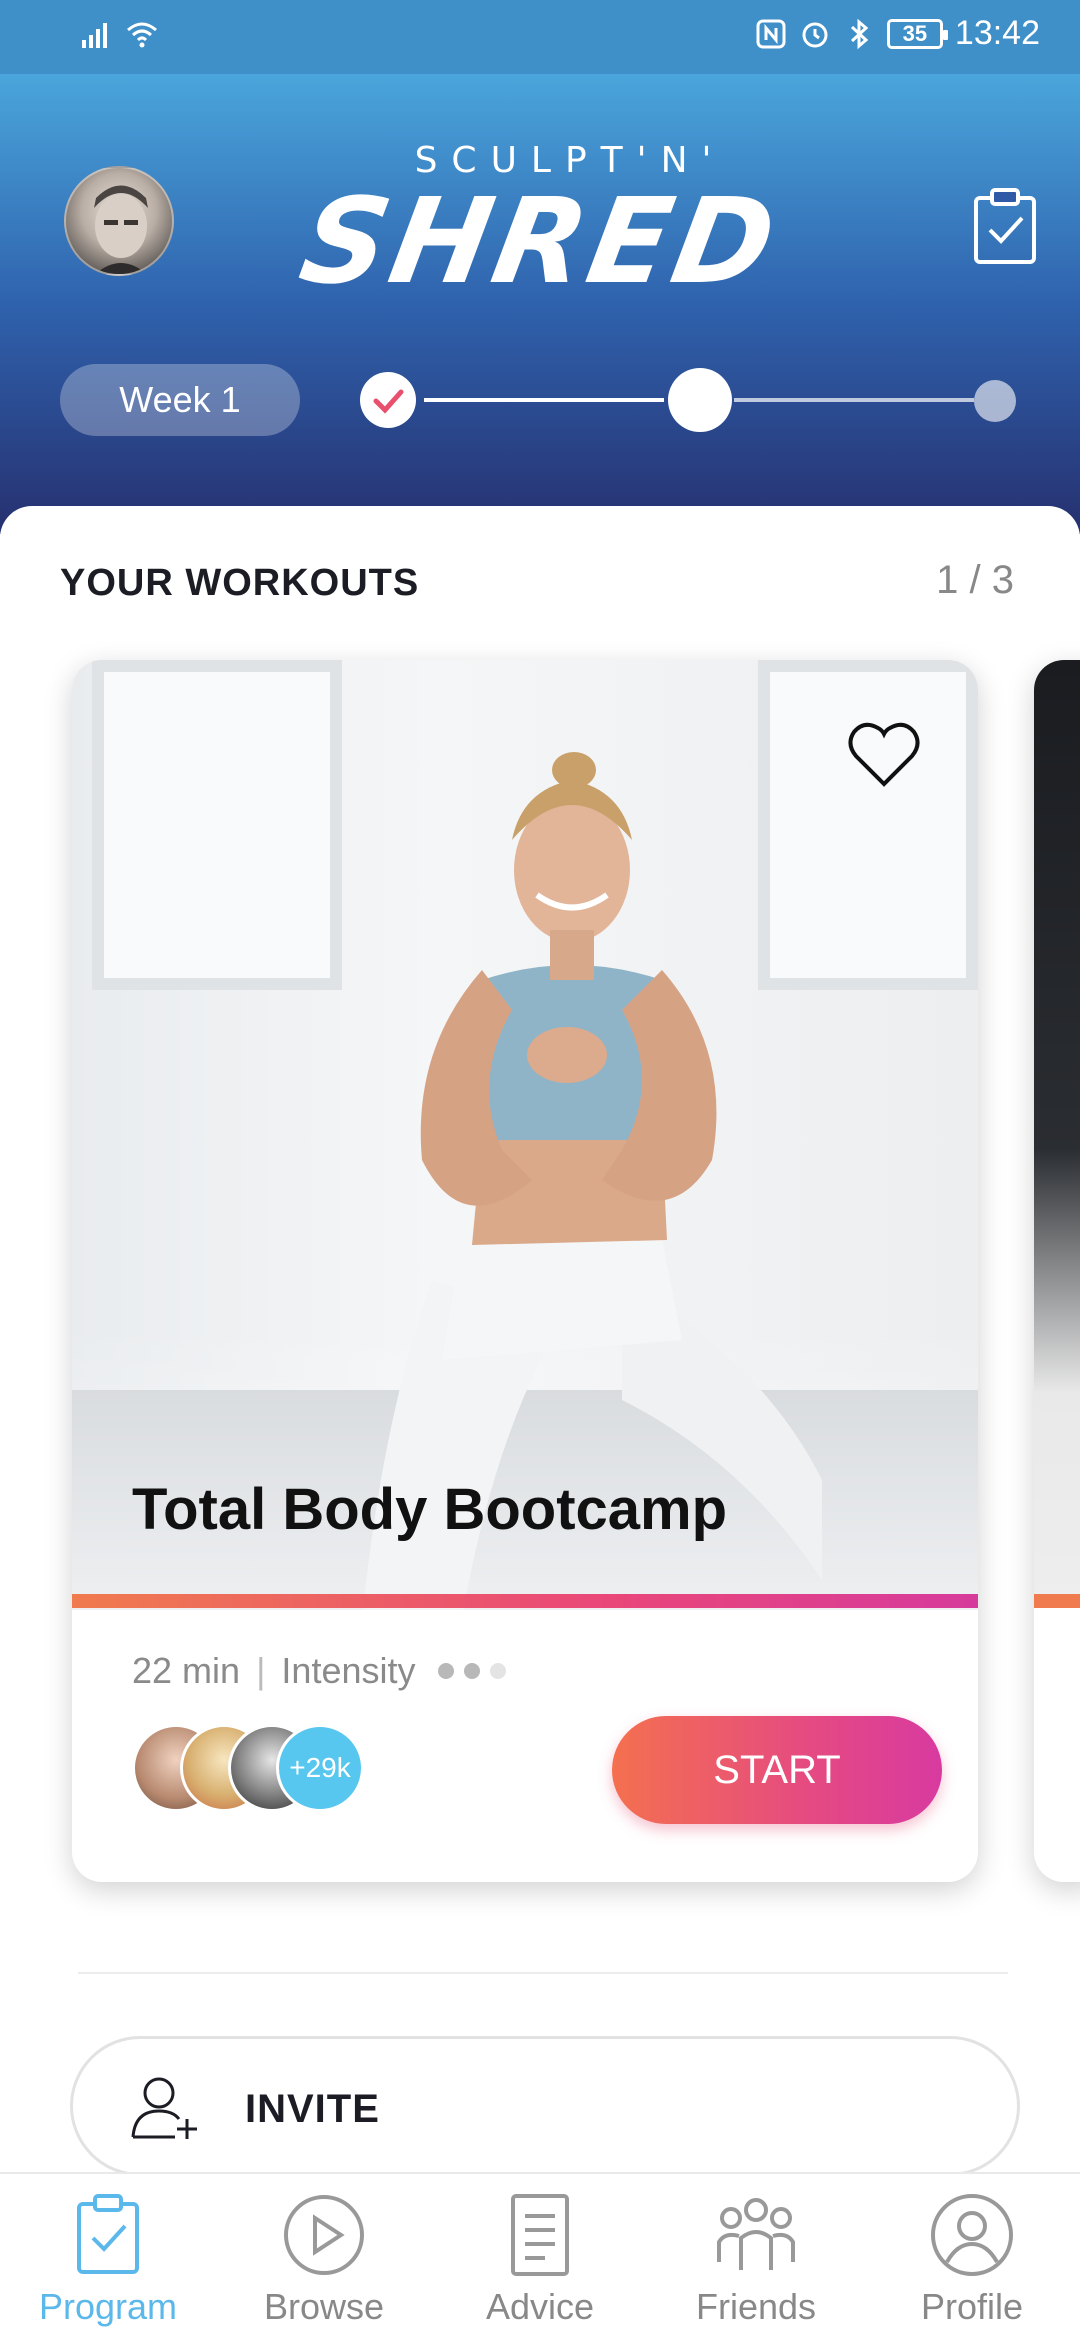 Image resolution: width=1080 pixels, height=2340 pixels. What do you see at coordinates (324, 2235) in the screenshot?
I see `play-circle-icon` at bounding box center [324, 2235].